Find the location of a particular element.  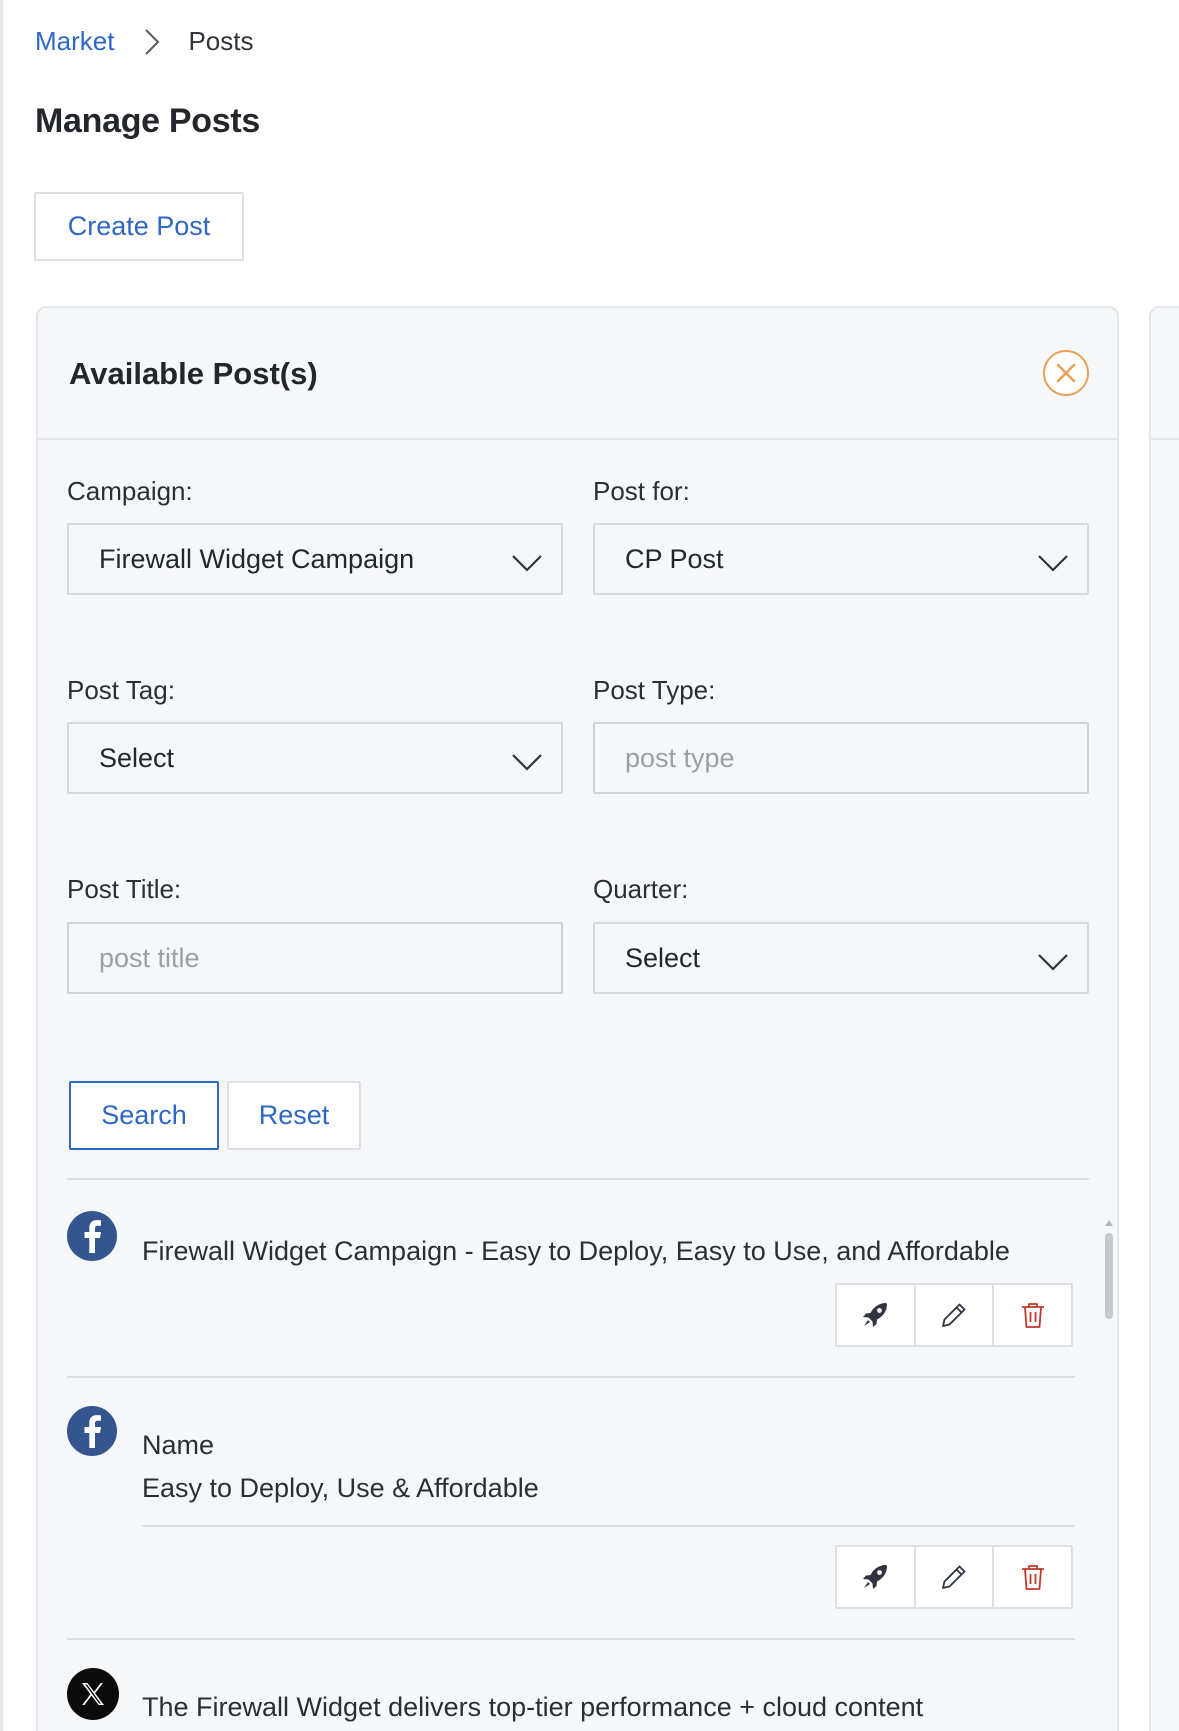

breadcrumb-current-posts: Posts is located at coordinates (221, 41).